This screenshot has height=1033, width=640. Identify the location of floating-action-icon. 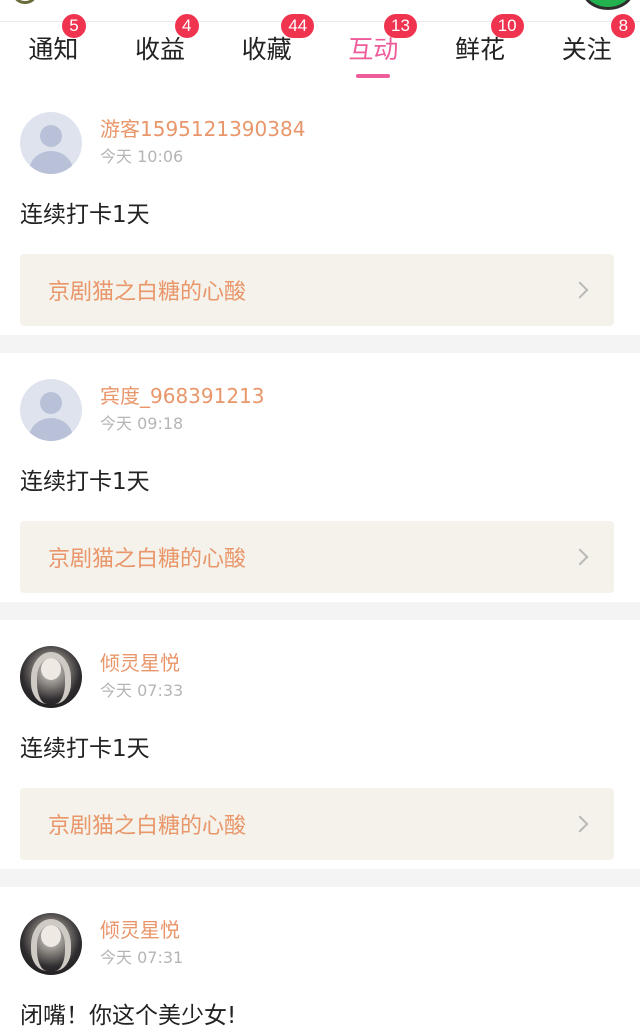
(608, 5).